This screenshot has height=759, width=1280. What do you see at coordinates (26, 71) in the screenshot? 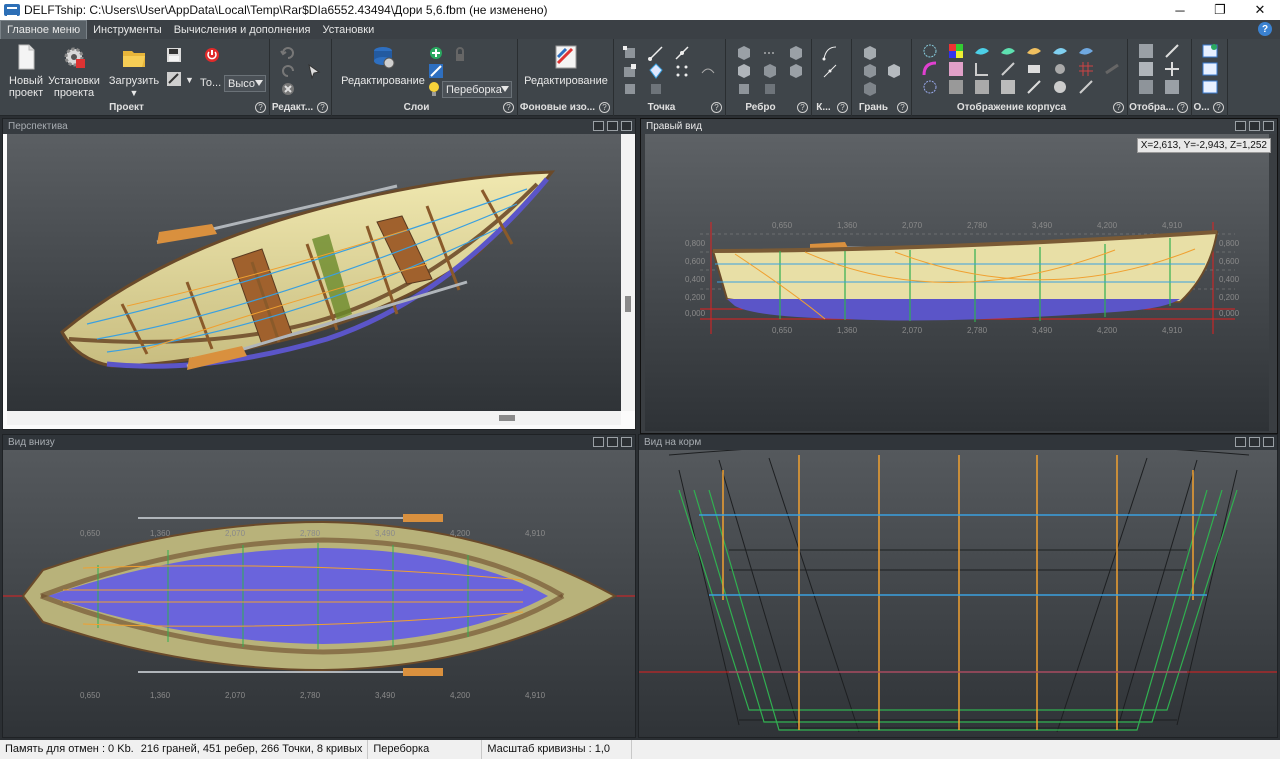
I see `new-project-button: Новый проект` at bounding box center [26, 71].